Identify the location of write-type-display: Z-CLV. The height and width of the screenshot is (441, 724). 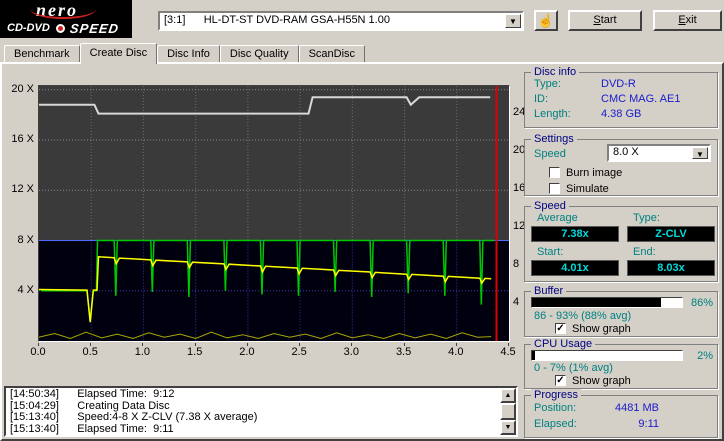
(671, 234).